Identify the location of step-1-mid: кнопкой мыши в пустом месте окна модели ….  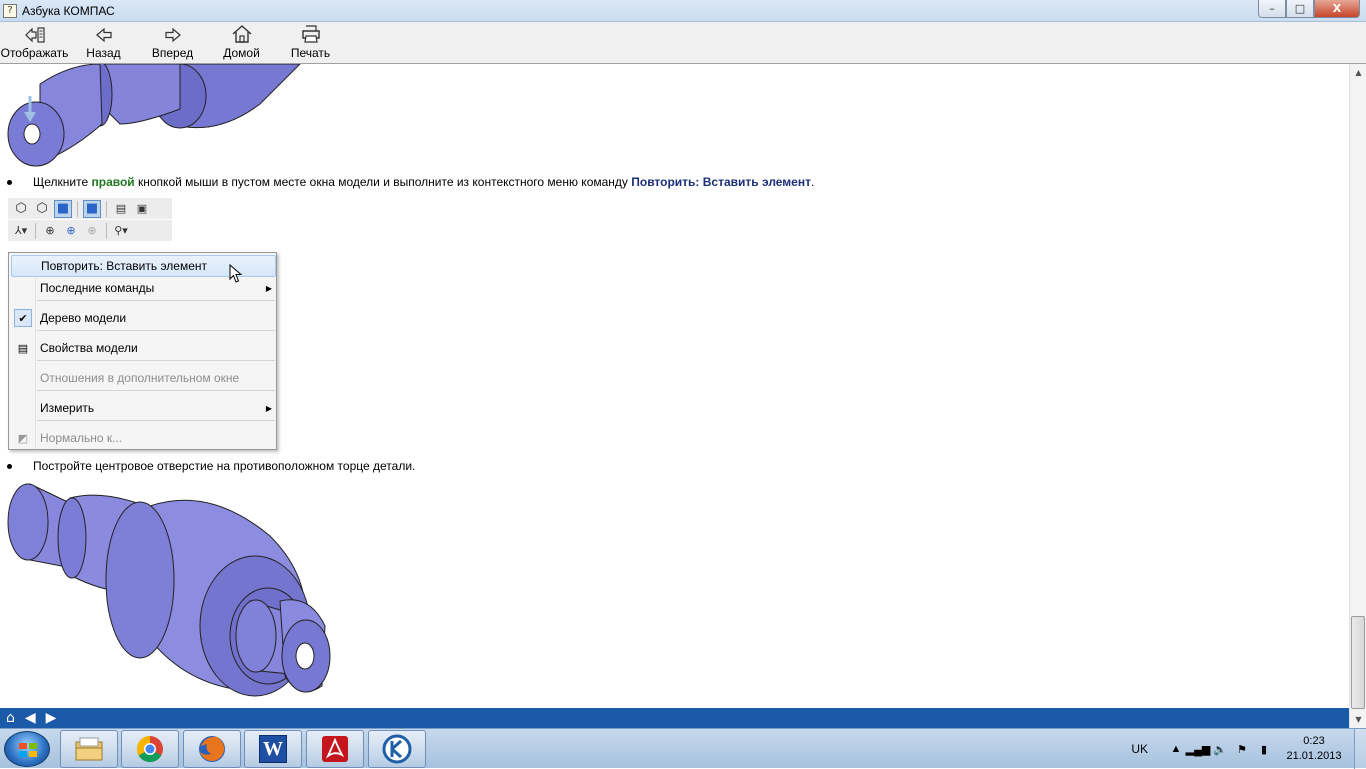
(383, 182).